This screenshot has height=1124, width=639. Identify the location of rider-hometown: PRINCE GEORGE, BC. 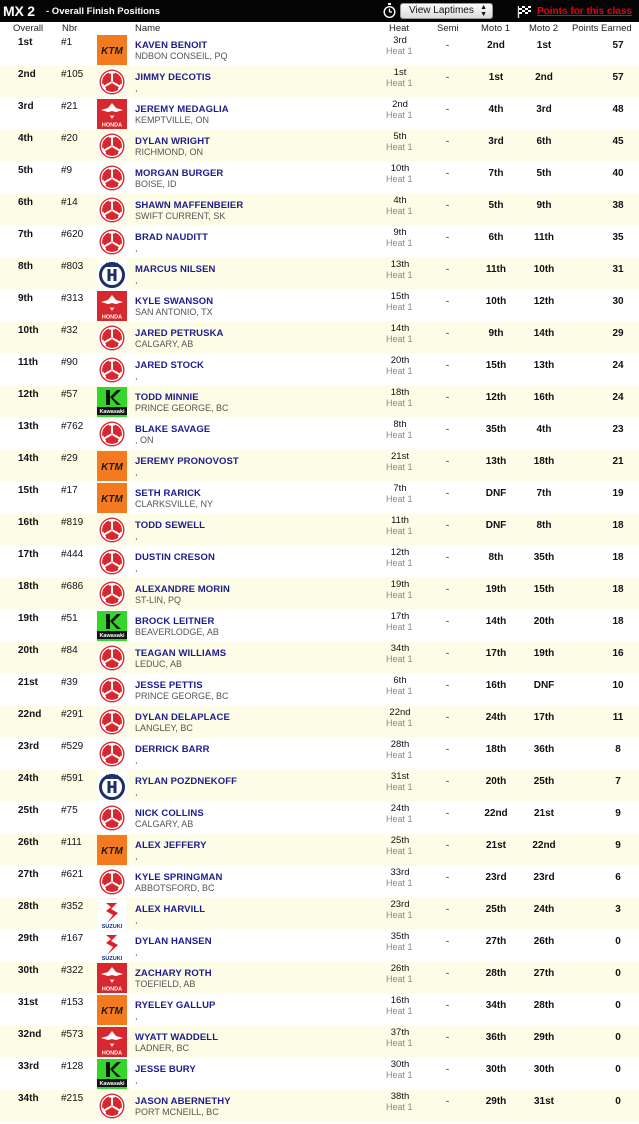
(182, 696).